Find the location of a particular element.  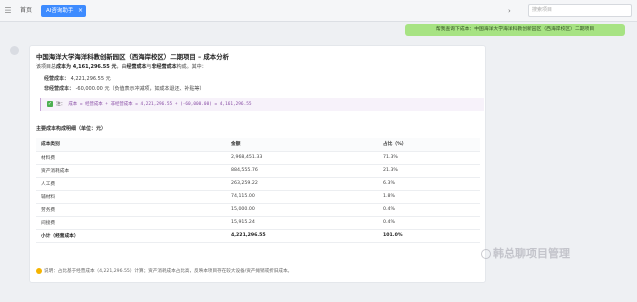

header-category: 成本类别 is located at coordinates (131, 145).